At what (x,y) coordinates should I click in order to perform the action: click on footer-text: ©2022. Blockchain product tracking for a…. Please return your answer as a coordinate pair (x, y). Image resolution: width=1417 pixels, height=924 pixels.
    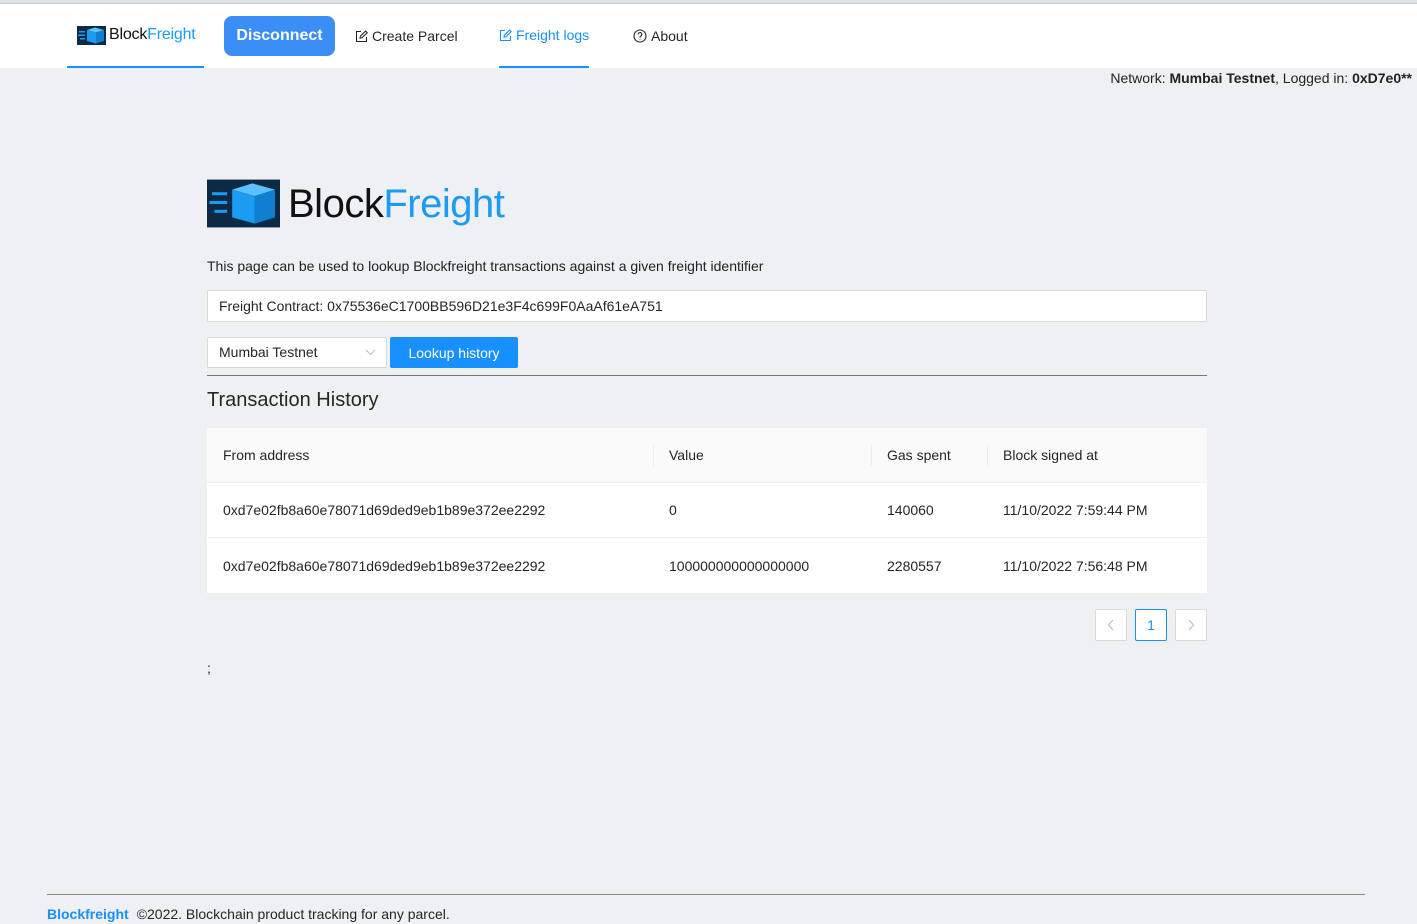
    Looking at the image, I should click on (293, 914).